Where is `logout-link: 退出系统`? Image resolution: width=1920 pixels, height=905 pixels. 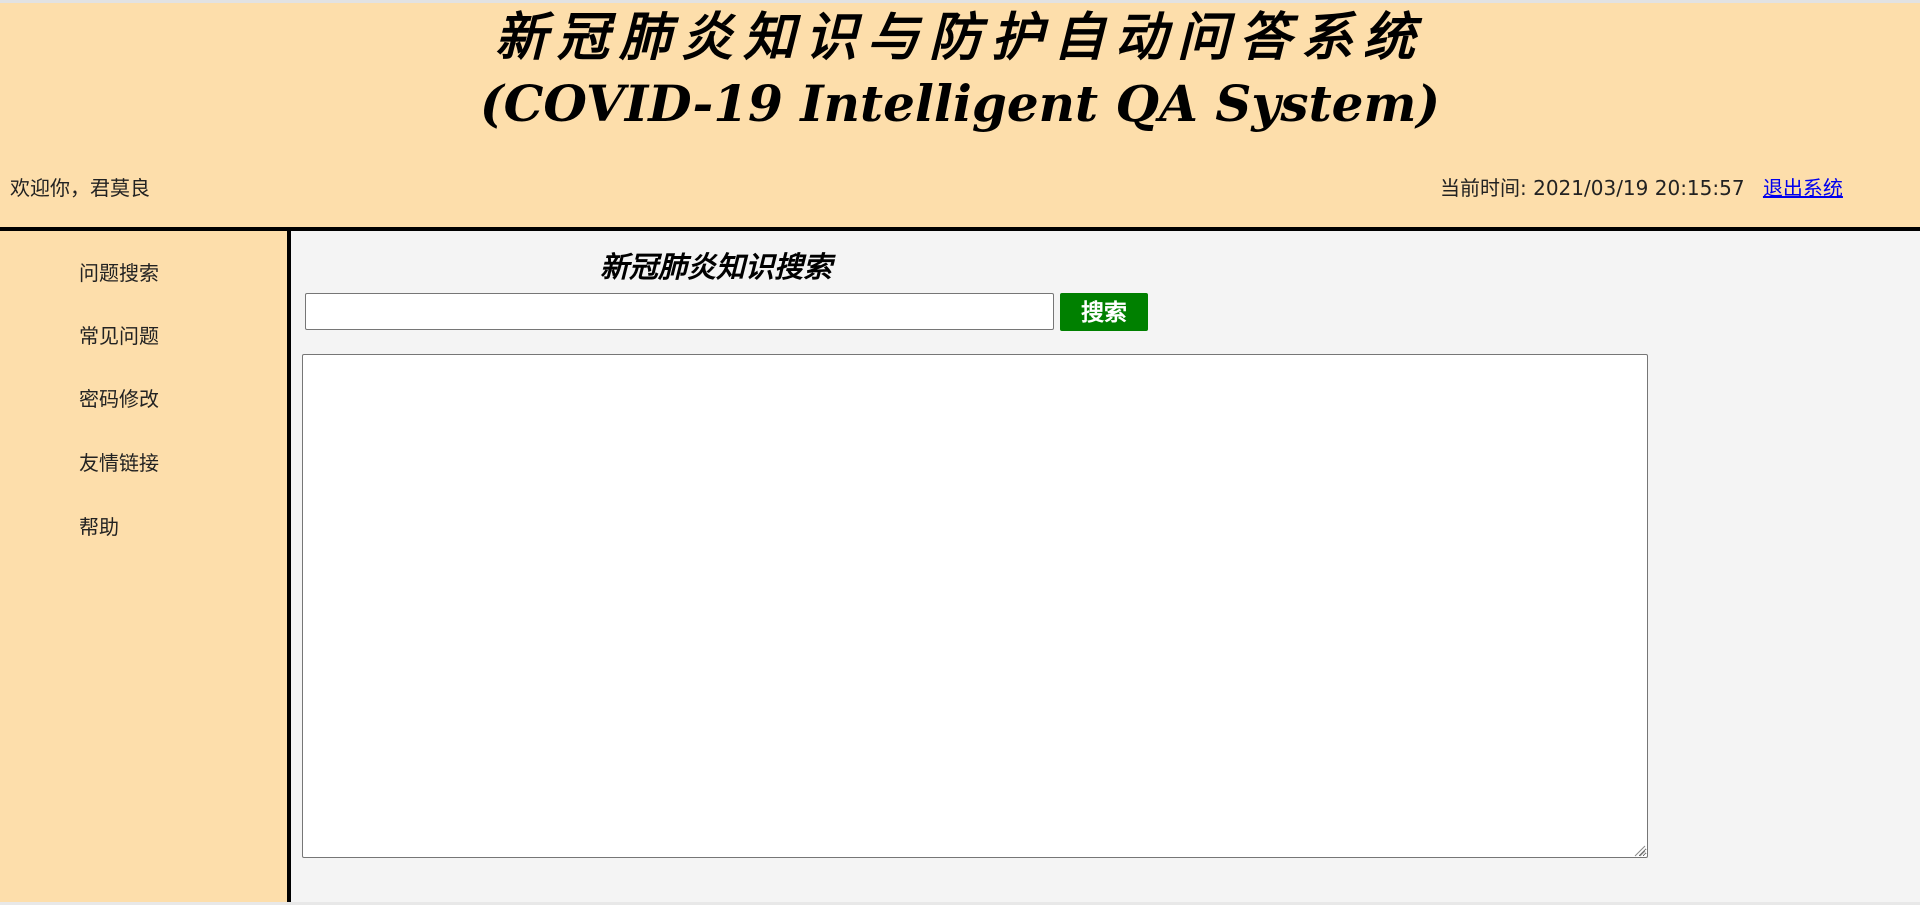 logout-link: 退出系统 is located at coordinates (1803, 188).